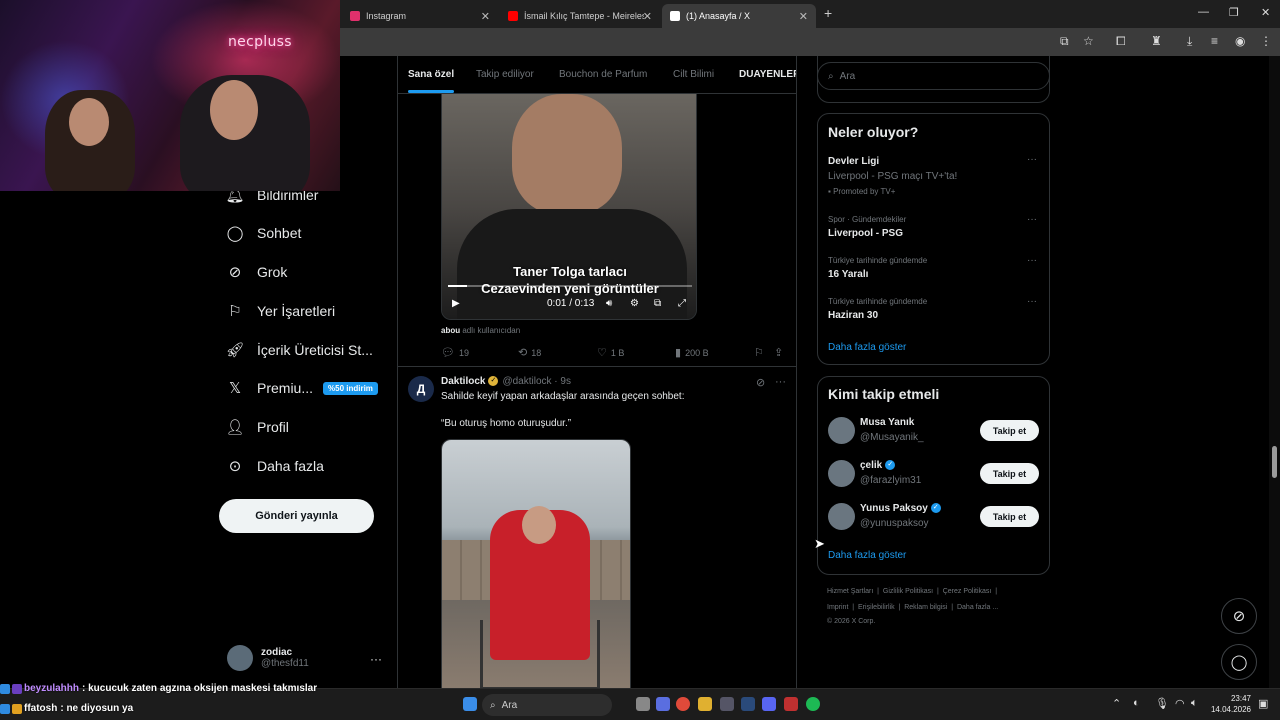 The width and height of the screenshot is (1280, 720). Describe the element at coordinates (420, 16) in the screenshot. I see `browser-tab-instagram: Instagram ✕` at that location.